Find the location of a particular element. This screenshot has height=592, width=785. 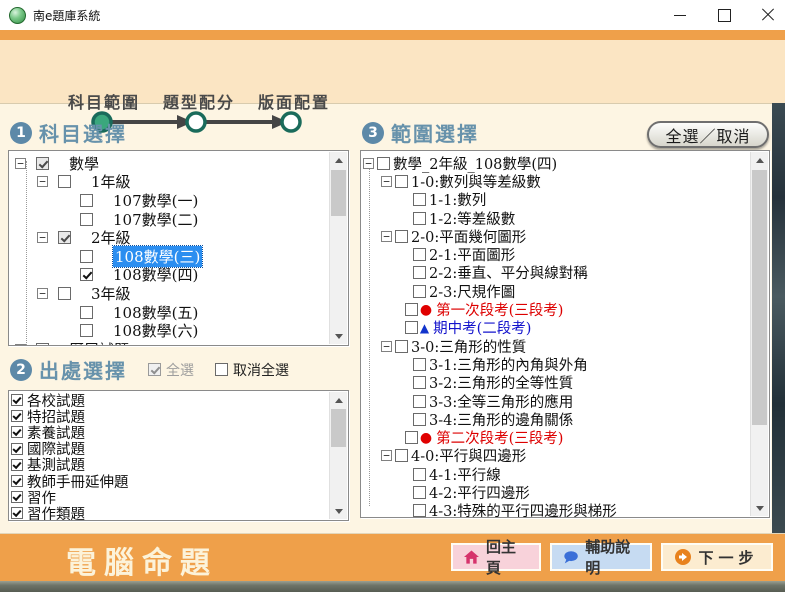

select-all-toggle-button: 全選／取消 is located at coordinates (708, 134).